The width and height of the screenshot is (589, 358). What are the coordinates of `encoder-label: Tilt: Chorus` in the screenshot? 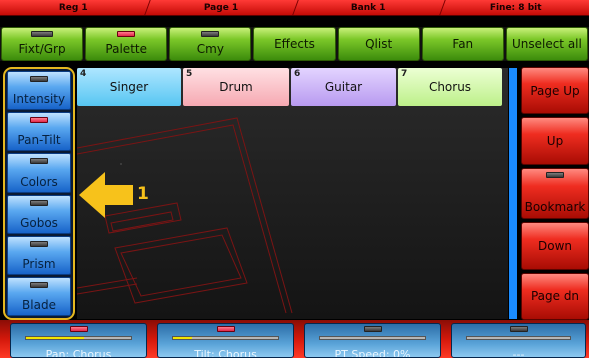 It's located at (225, 353).